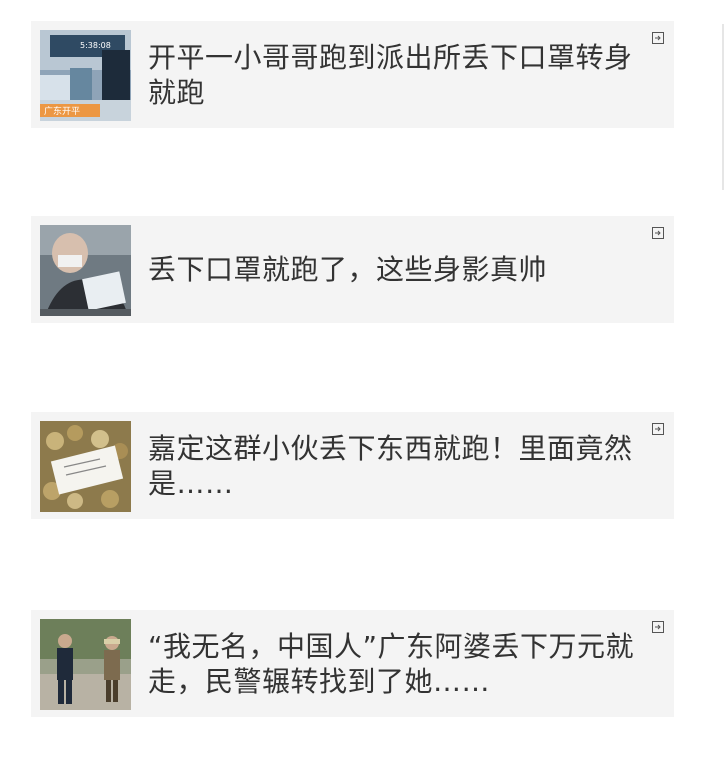  I want to click on article-card: 5:38:08 广东开平 开平一小哥哥跑到派出所丢下口罩转身就跑, so click(352, 74).